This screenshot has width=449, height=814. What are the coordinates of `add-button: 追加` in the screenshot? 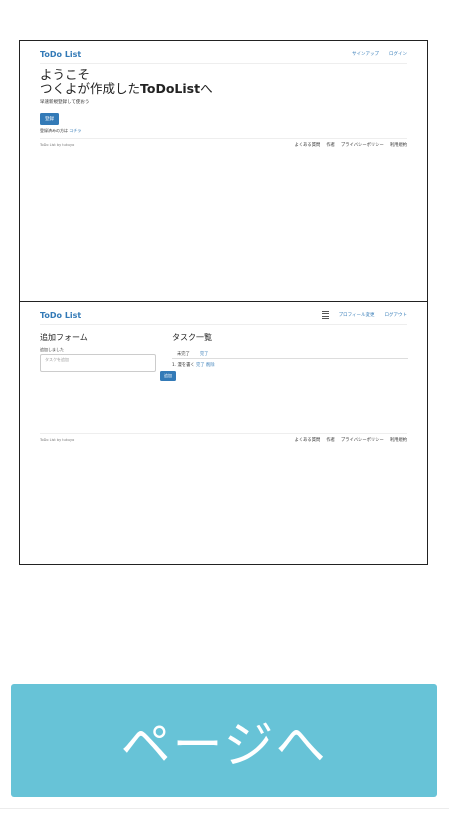 It's located at (168, 376).